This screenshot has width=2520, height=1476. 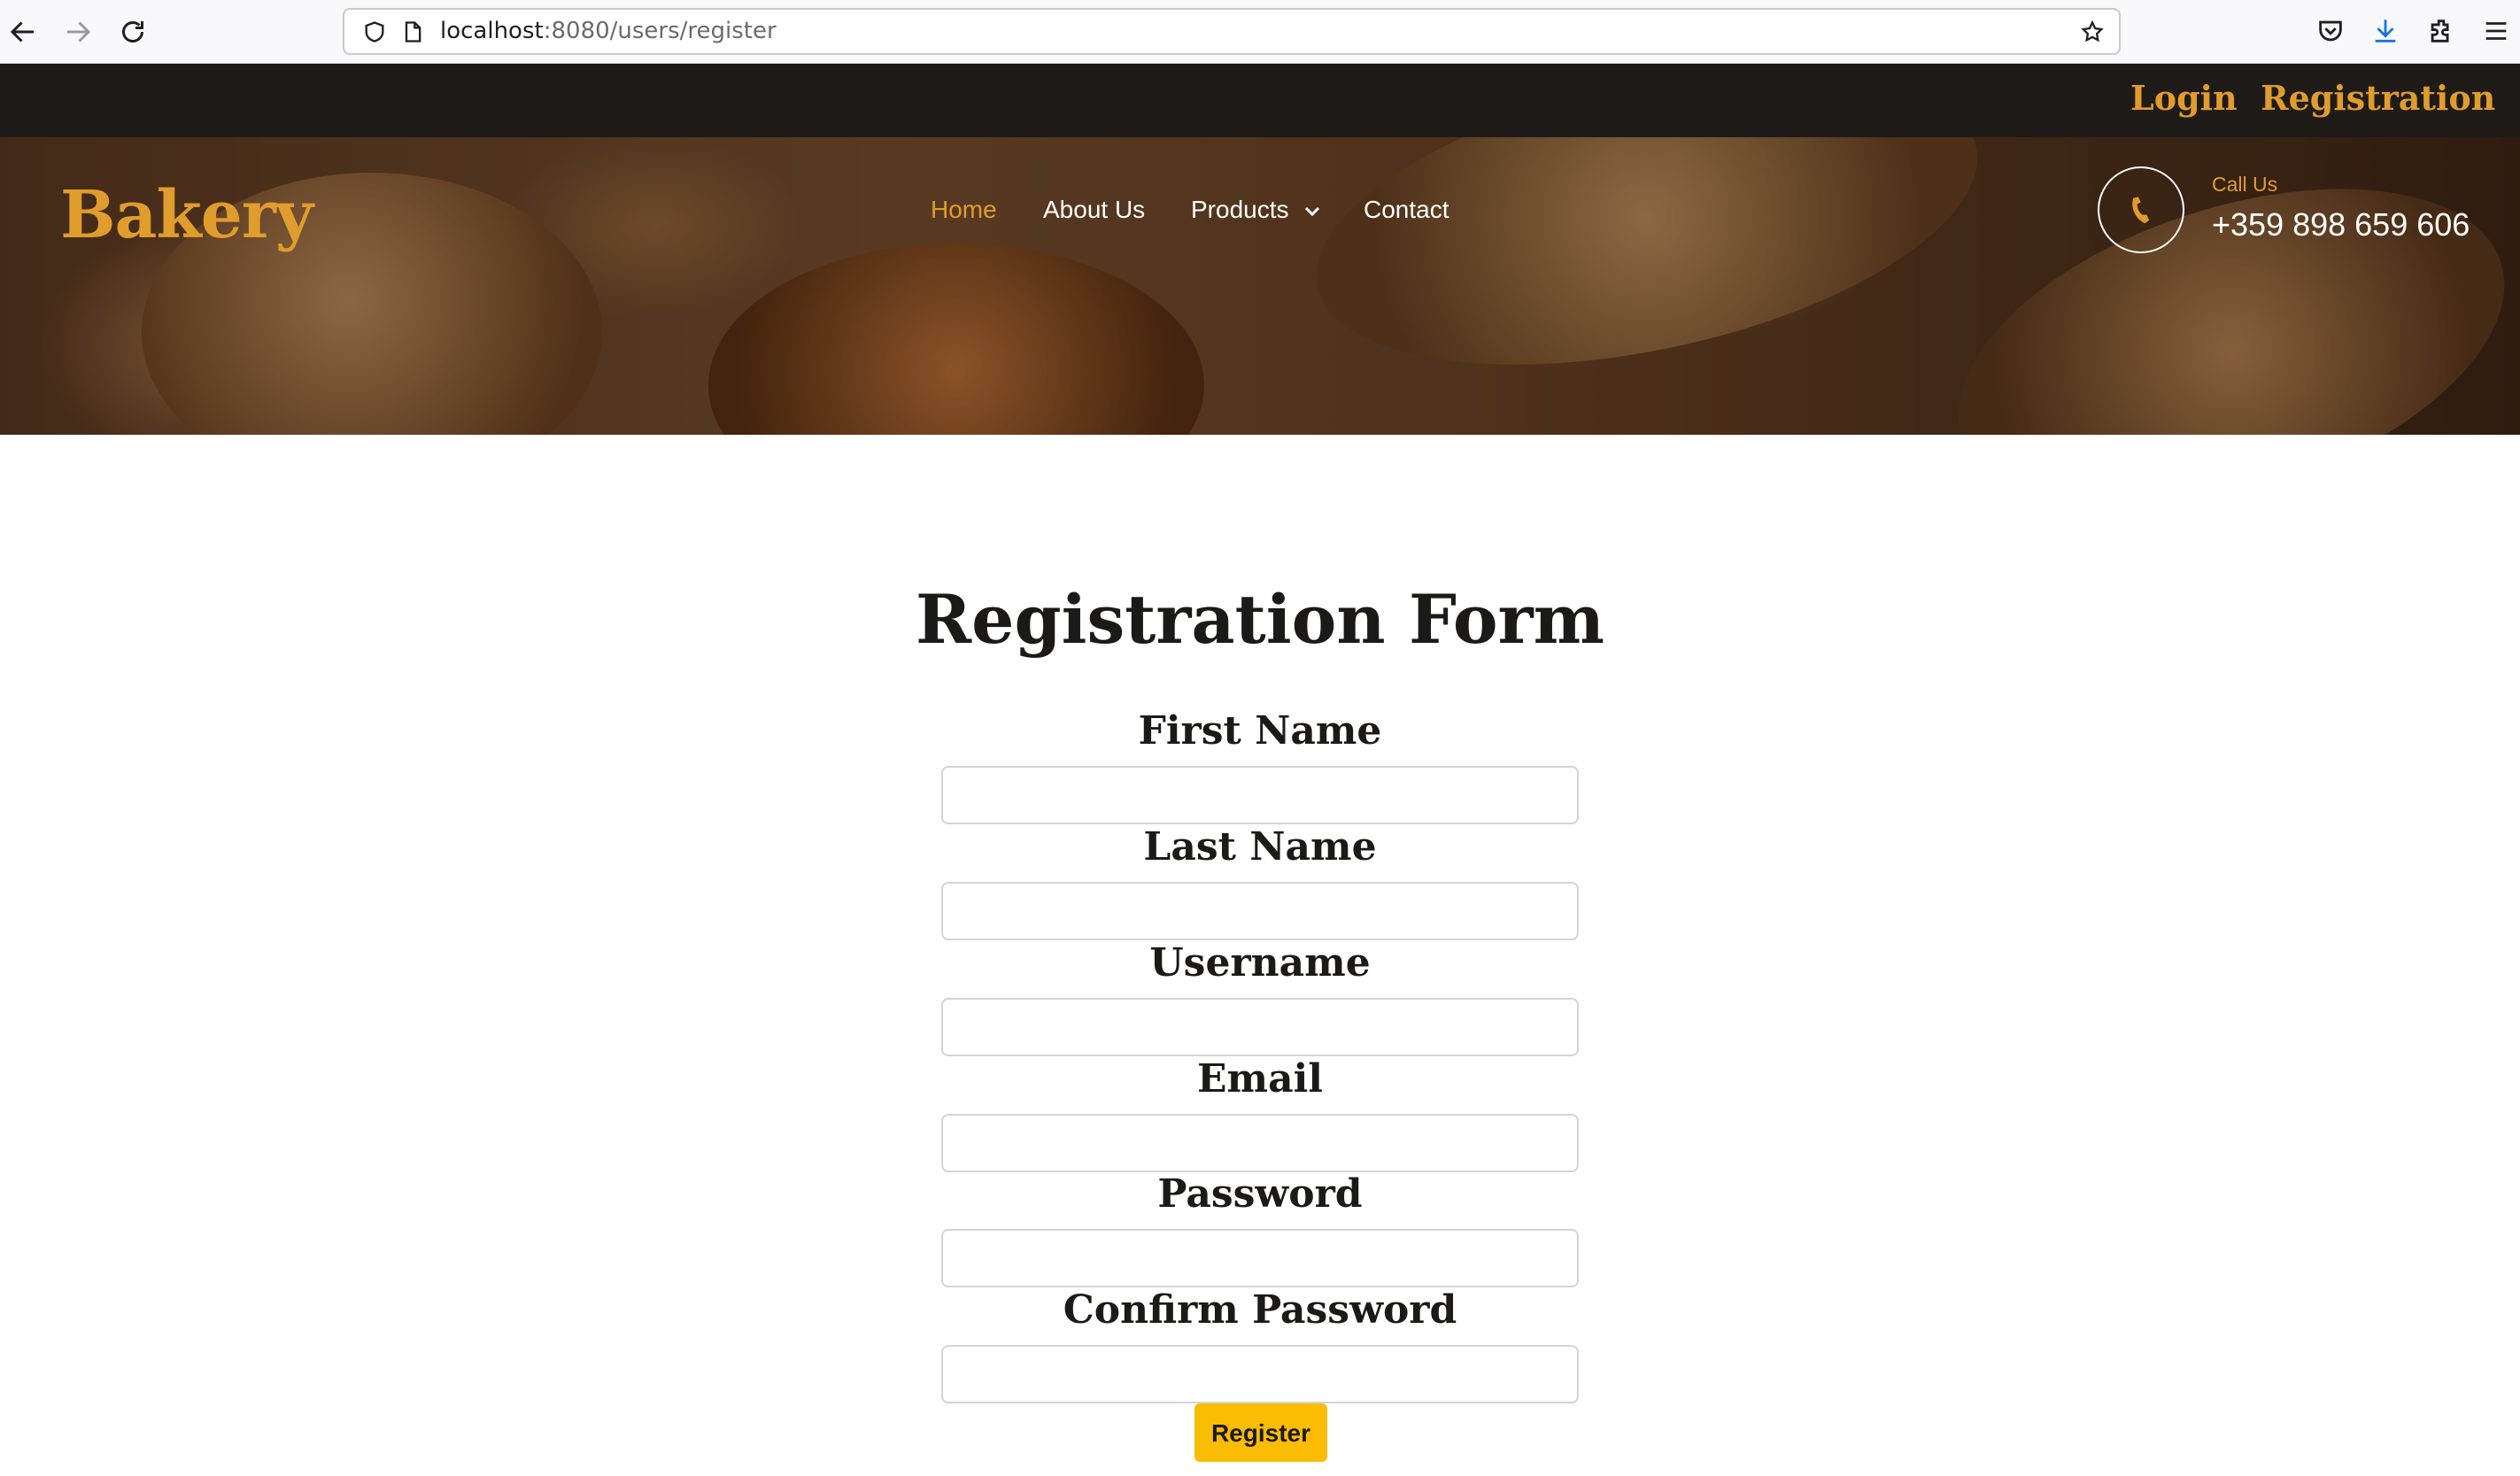 I want to click on username-label: Username, so click(x=1260, y=963).